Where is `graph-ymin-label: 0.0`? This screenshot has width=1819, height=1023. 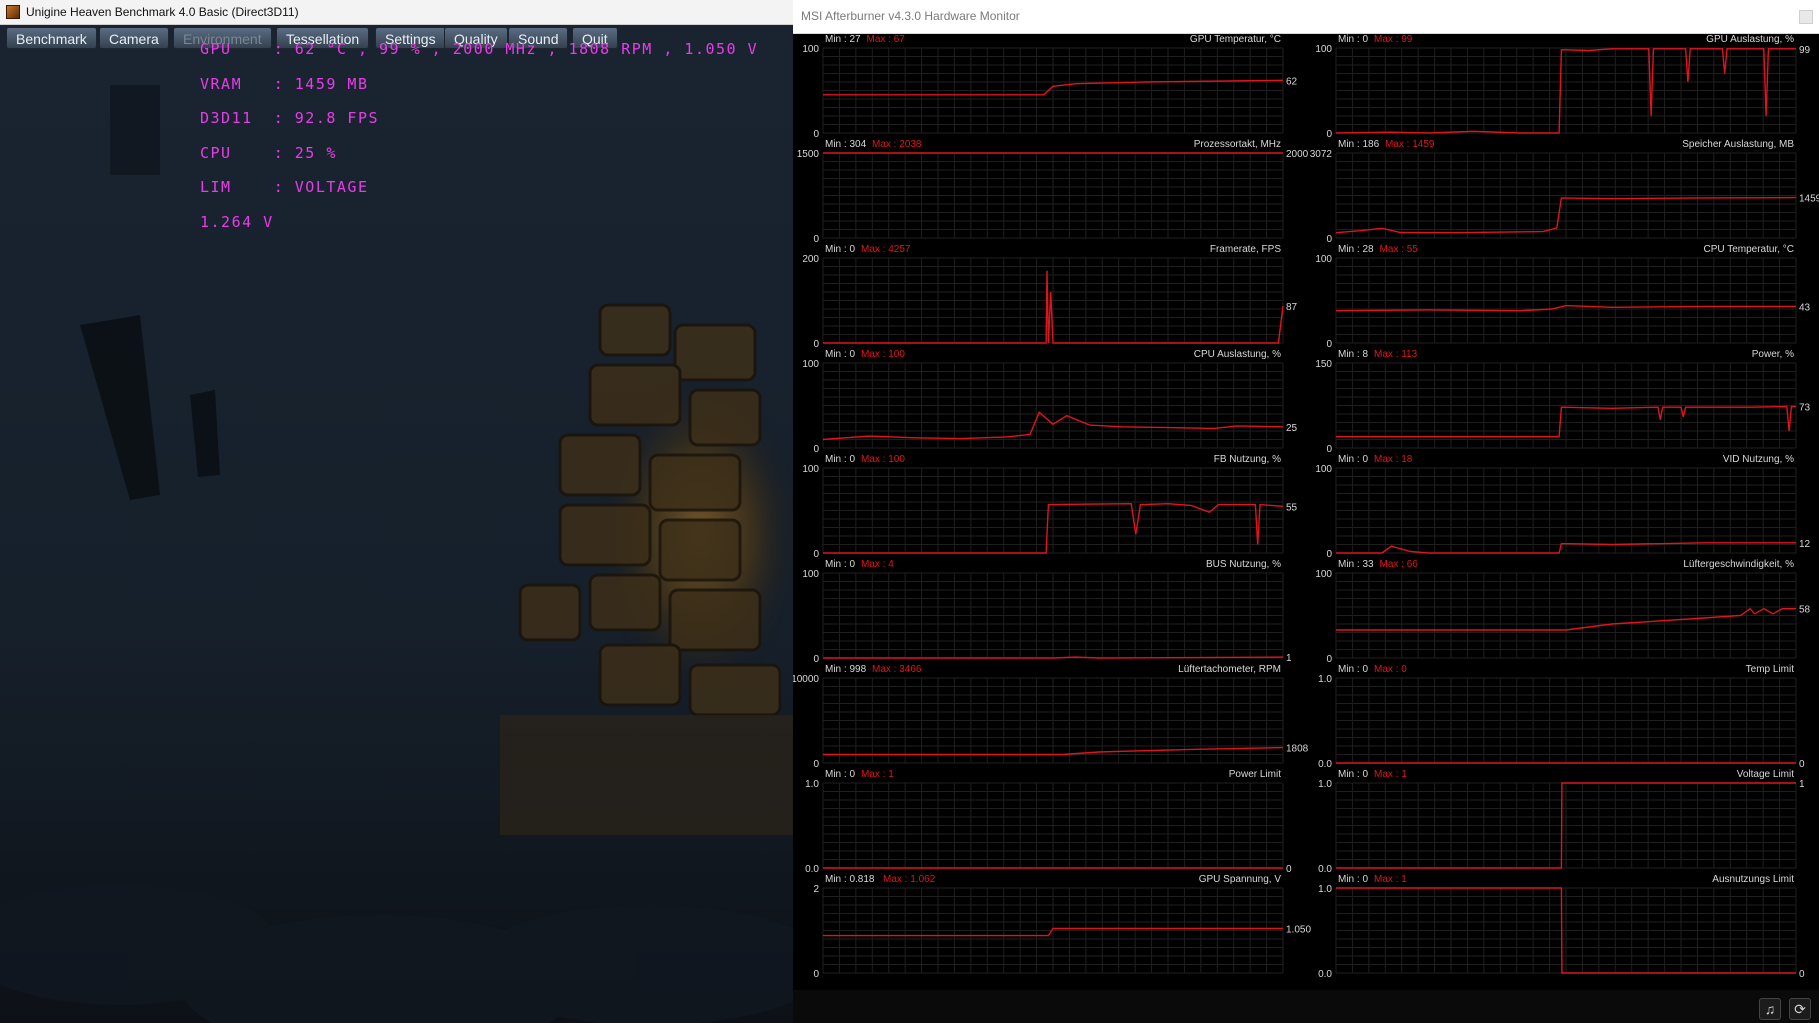 graph-ymin-label: 0.0 is located at coordinates (812, 869).